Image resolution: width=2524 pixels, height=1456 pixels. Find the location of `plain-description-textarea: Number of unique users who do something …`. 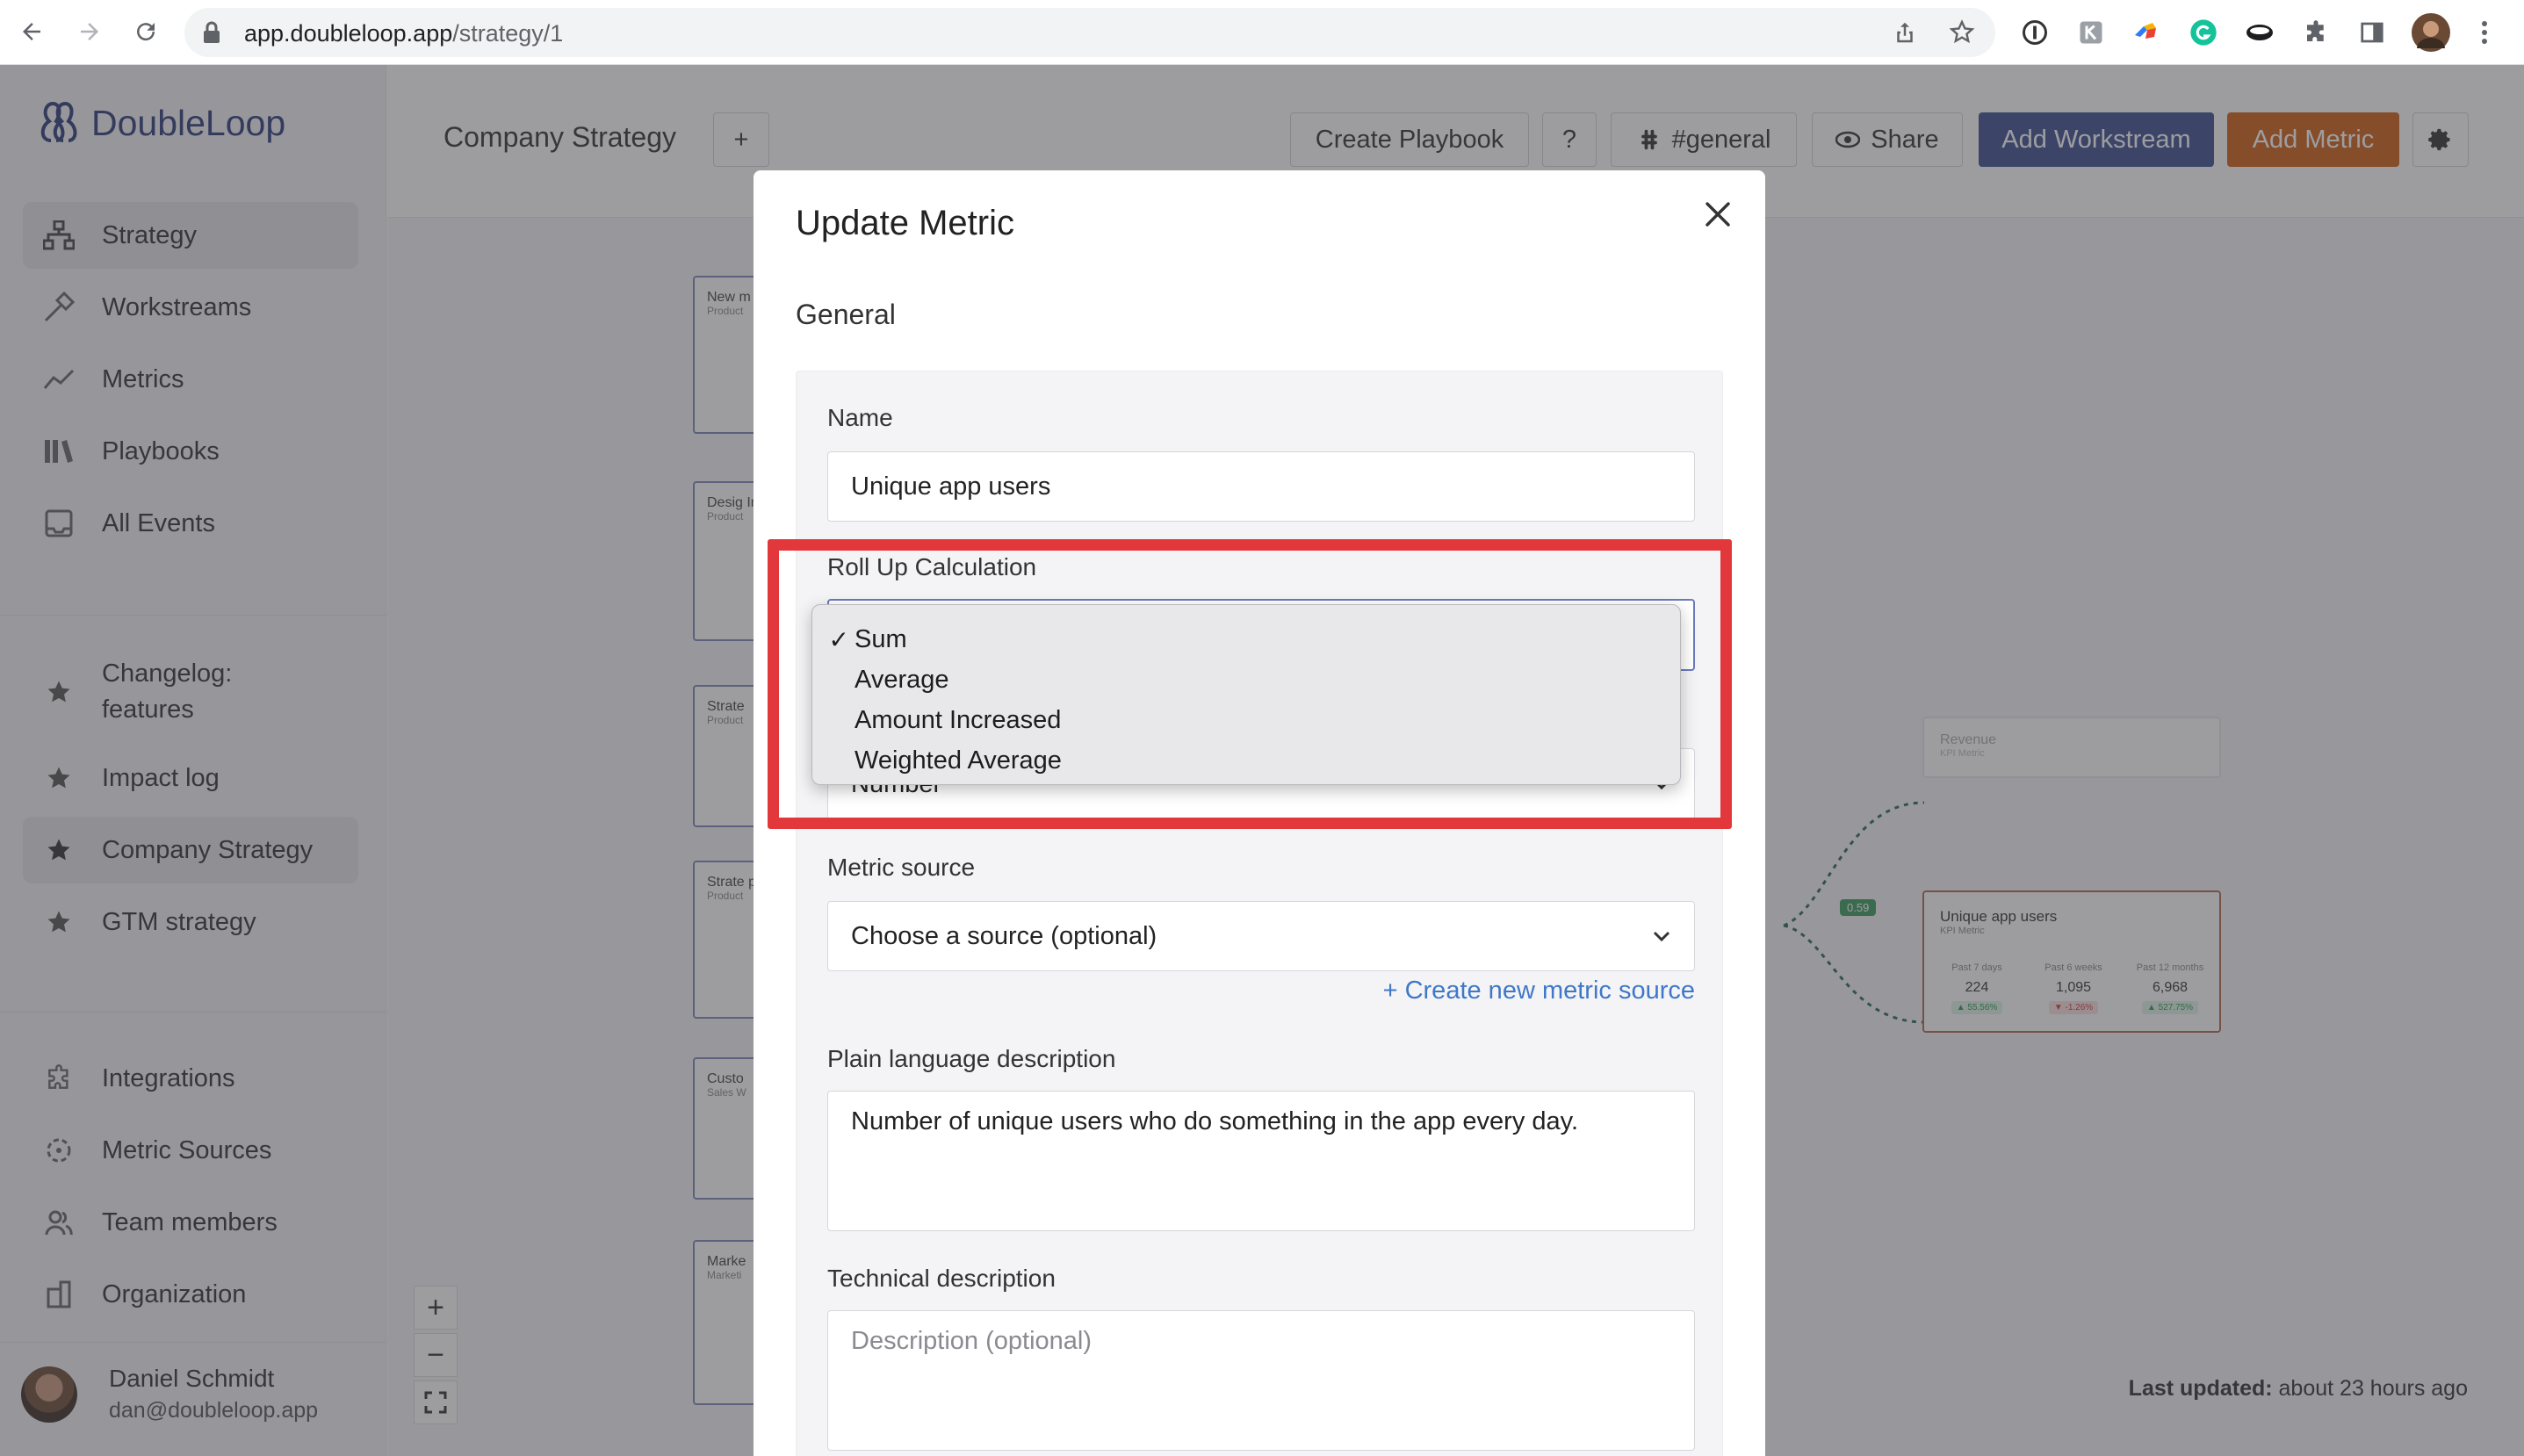

plain-description-textarea: Number of unique users who do something … is located at coordinates (1261, 1161).